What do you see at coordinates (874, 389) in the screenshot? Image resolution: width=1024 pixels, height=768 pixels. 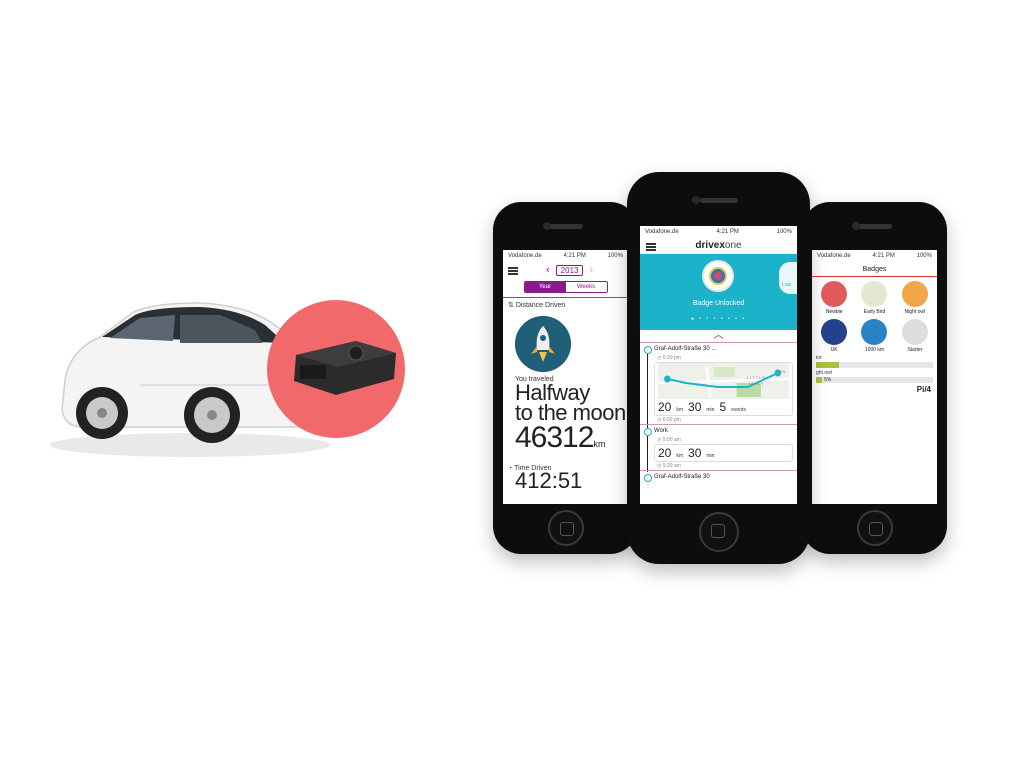 I see `pi-badge: Pi/4` at bounding box center [874, 389].